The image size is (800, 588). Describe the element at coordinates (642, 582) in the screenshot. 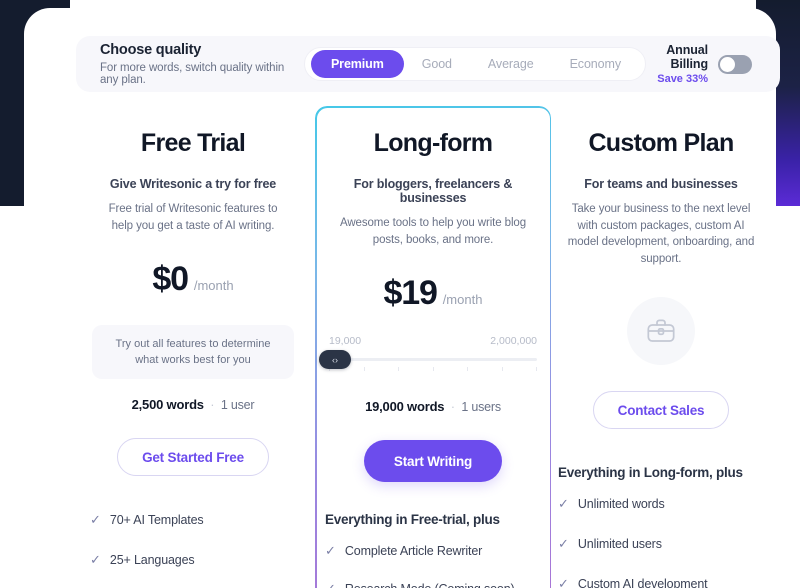

I see `feature-label: Custom AI development` at that location.